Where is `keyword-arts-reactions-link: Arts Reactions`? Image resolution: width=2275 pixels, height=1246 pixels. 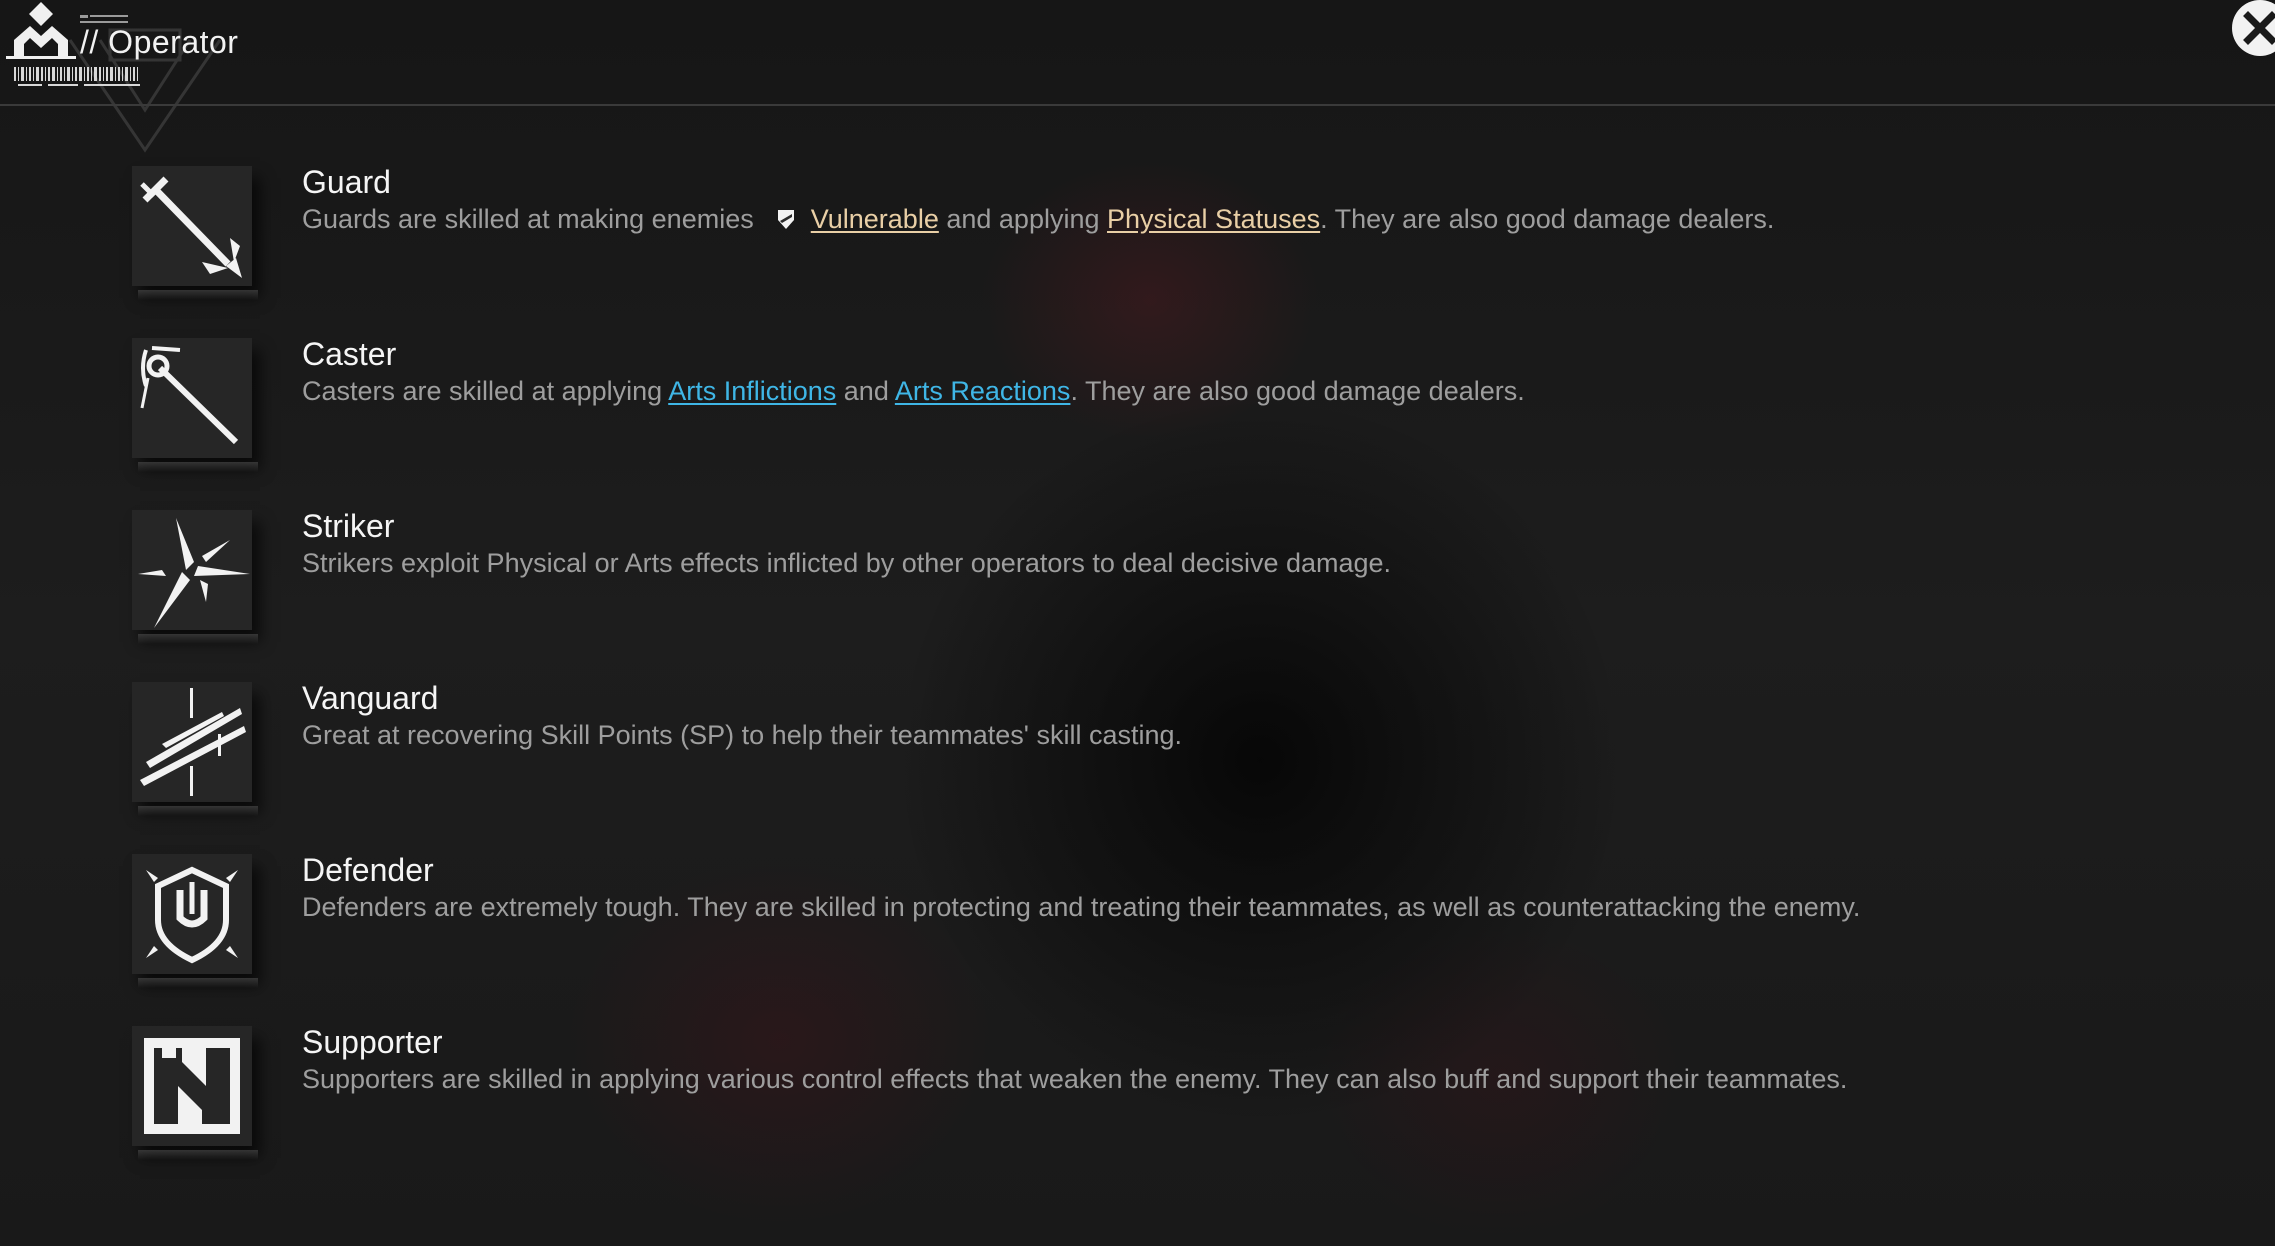 keyword-arts-reactions-link: Arts Reactions is located at coordinates (983, 391).